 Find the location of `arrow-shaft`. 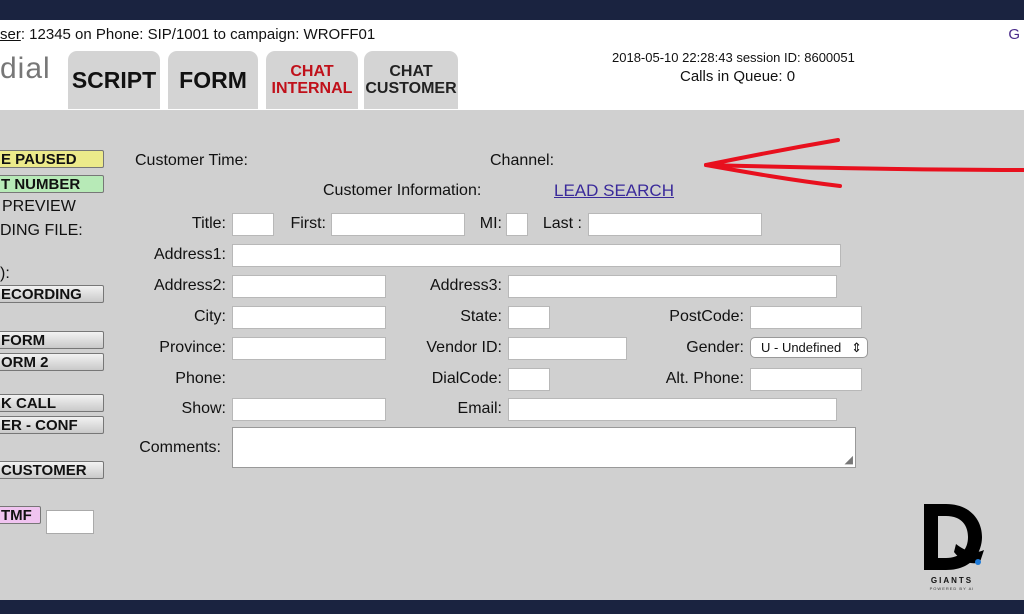

arrow-shaft is located at coordinates (864, 167).